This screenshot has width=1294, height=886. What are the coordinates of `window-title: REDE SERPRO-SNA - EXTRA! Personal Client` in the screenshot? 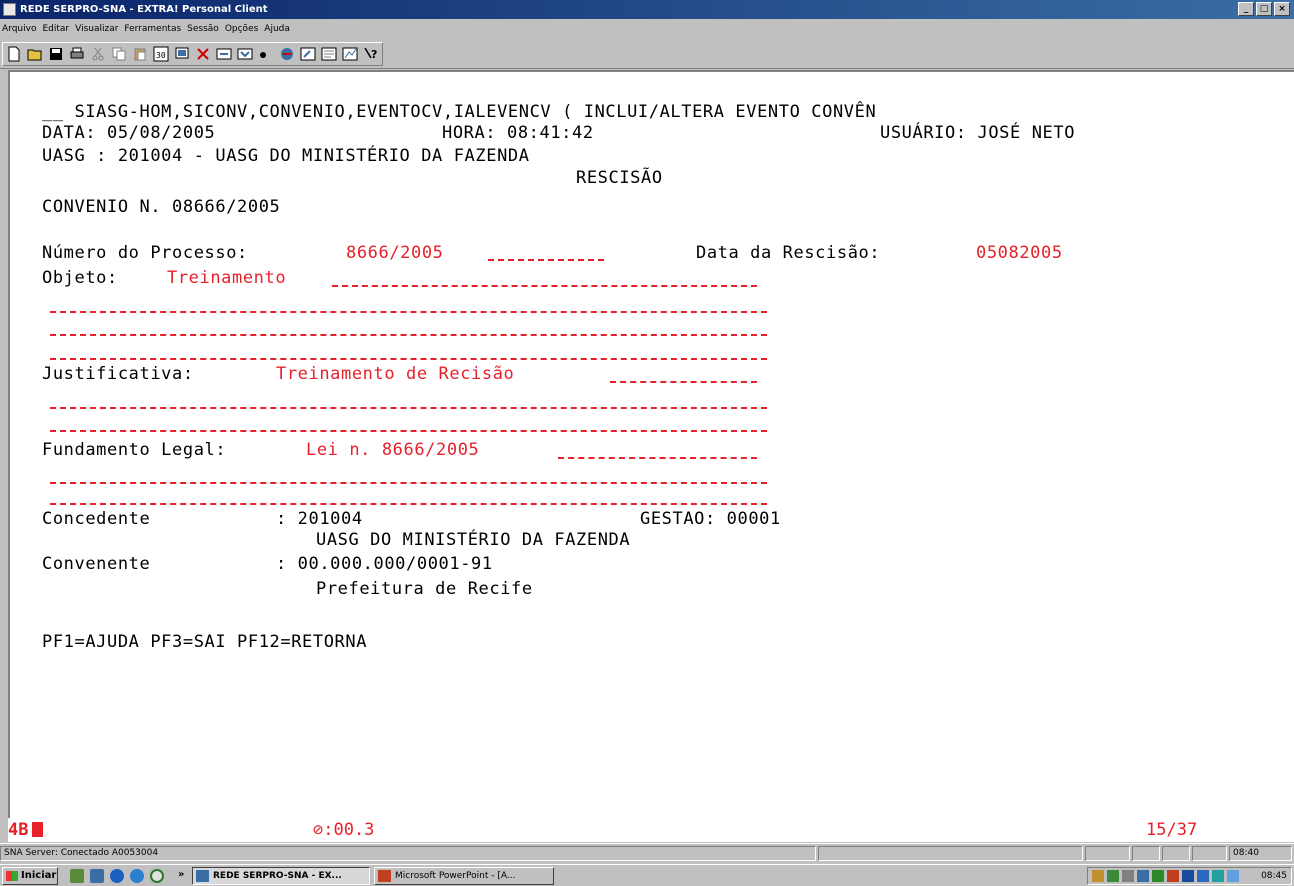 It's located at (144, 9).